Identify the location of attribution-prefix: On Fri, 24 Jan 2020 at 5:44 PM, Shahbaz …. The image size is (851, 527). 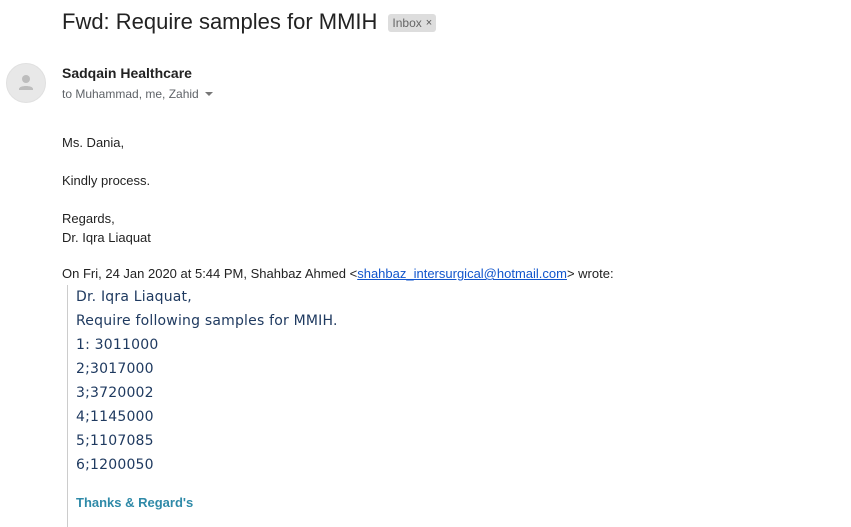
(210, 273).